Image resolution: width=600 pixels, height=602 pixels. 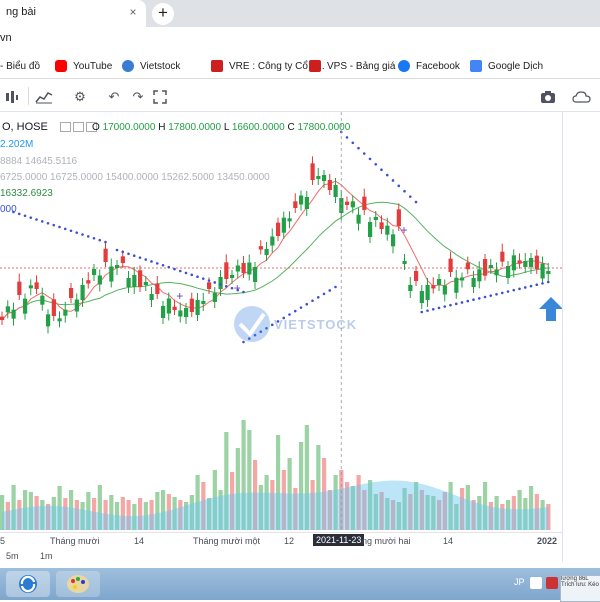 I want to click on settings-icon, so click(x=78, y=127).